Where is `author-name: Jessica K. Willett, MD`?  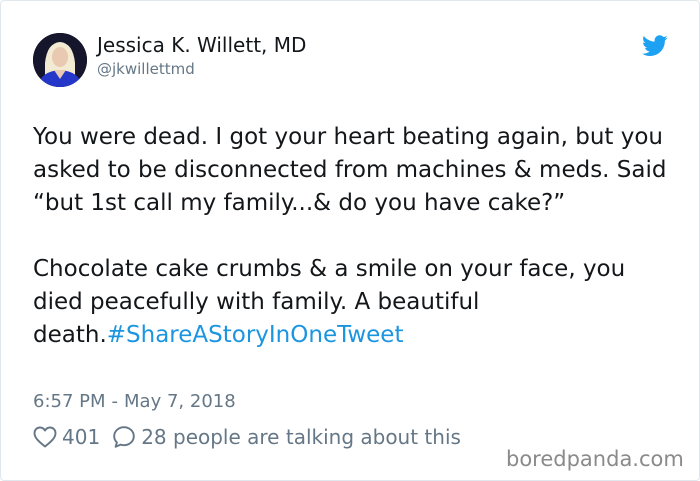
author-name: Jessica K. Willett, MD is located at coordinates (201, 45).